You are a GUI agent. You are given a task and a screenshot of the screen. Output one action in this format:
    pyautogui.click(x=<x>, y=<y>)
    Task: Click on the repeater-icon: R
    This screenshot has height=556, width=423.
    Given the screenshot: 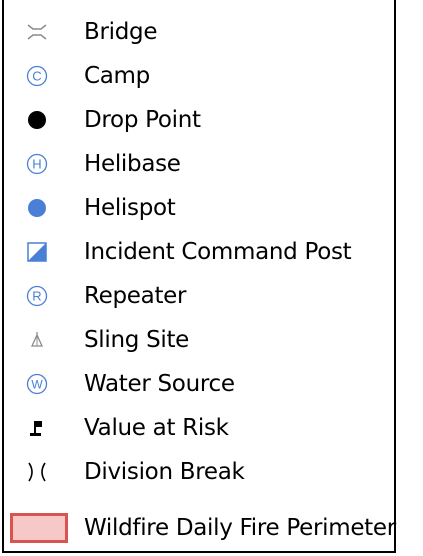 What is the action you would take?
    pyautogui.click(x=37, y=296)
    